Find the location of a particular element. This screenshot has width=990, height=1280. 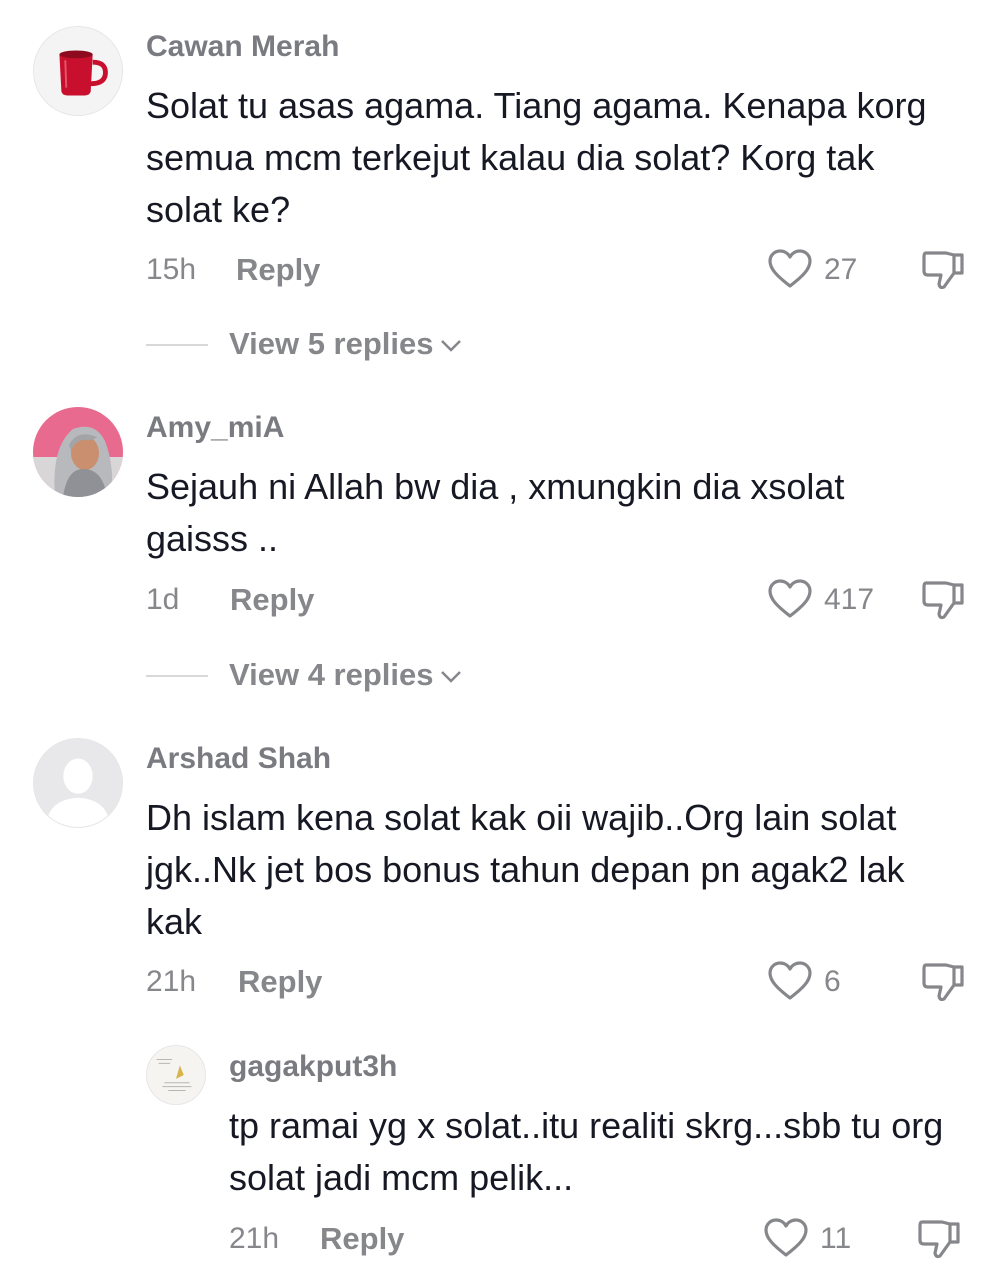

like-count: 417 is located at coordinates (849, 599).